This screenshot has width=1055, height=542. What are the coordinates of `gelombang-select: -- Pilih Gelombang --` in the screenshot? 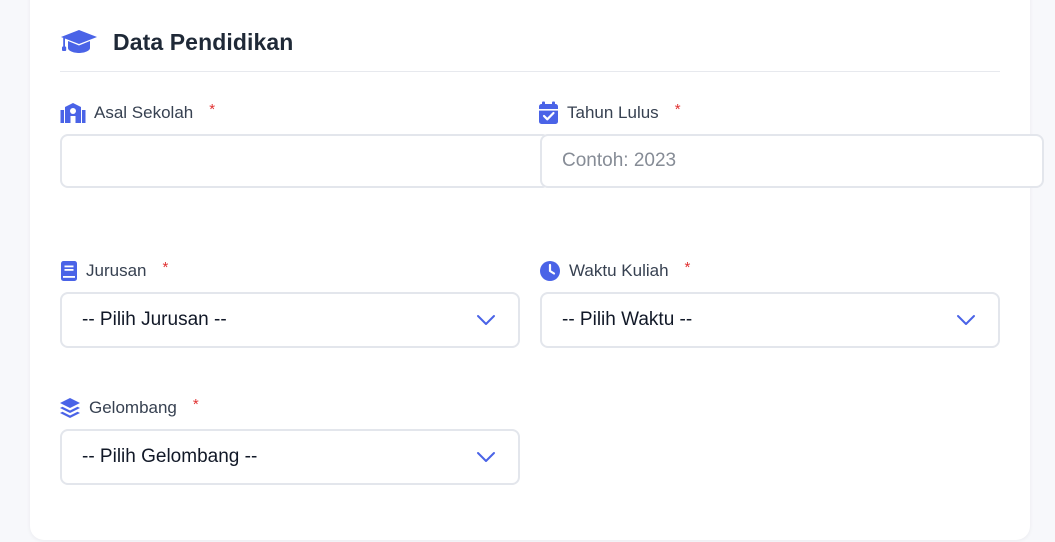 It's located at (290, 457).